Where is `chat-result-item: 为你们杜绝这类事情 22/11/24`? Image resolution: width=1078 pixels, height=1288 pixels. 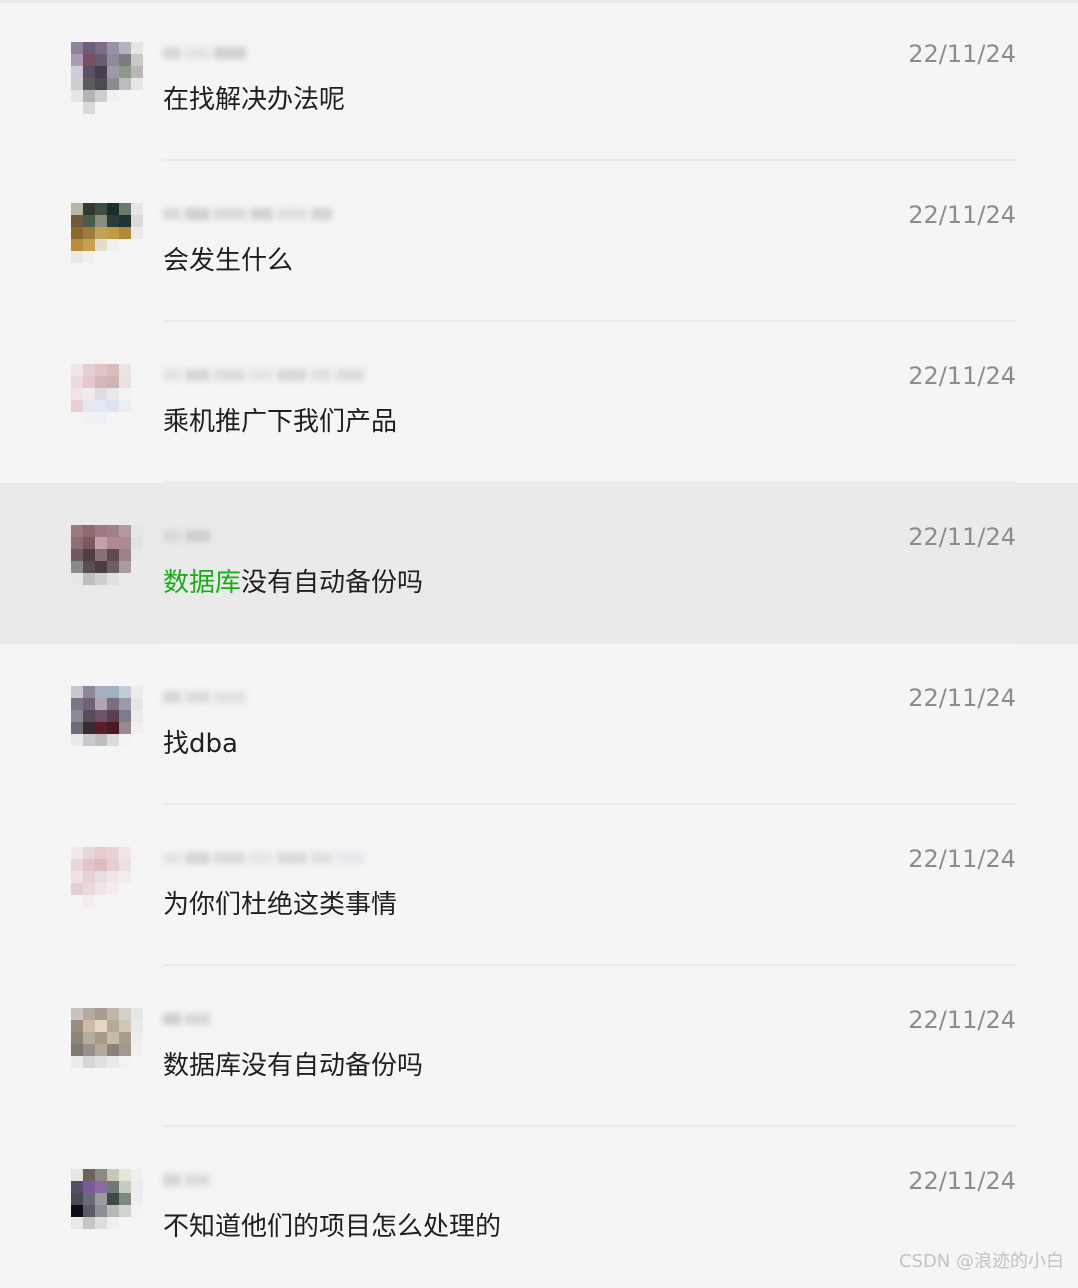
chat-result-item: 为你们杜绝这类事情 22/11/24 is located at coordinates (539, 885).